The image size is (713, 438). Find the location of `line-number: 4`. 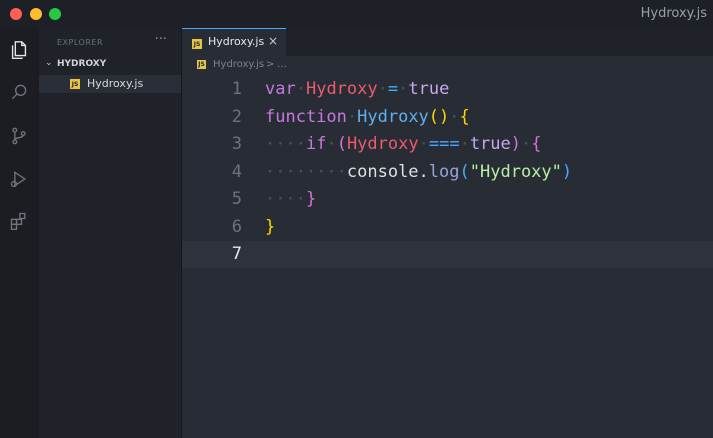

line-number: 4 is located at coordinates (236, 171).